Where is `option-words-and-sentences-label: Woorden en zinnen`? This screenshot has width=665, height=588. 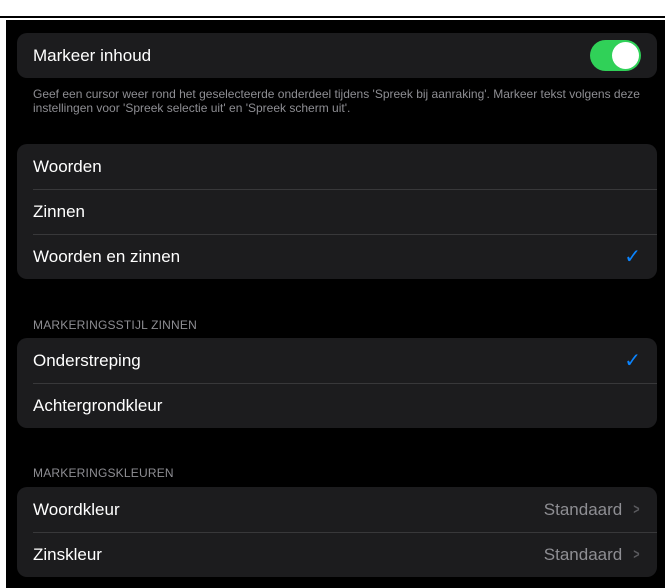 option-words-and-sentences-label: Woorden en zinnen is located at coordinates (107, 256).